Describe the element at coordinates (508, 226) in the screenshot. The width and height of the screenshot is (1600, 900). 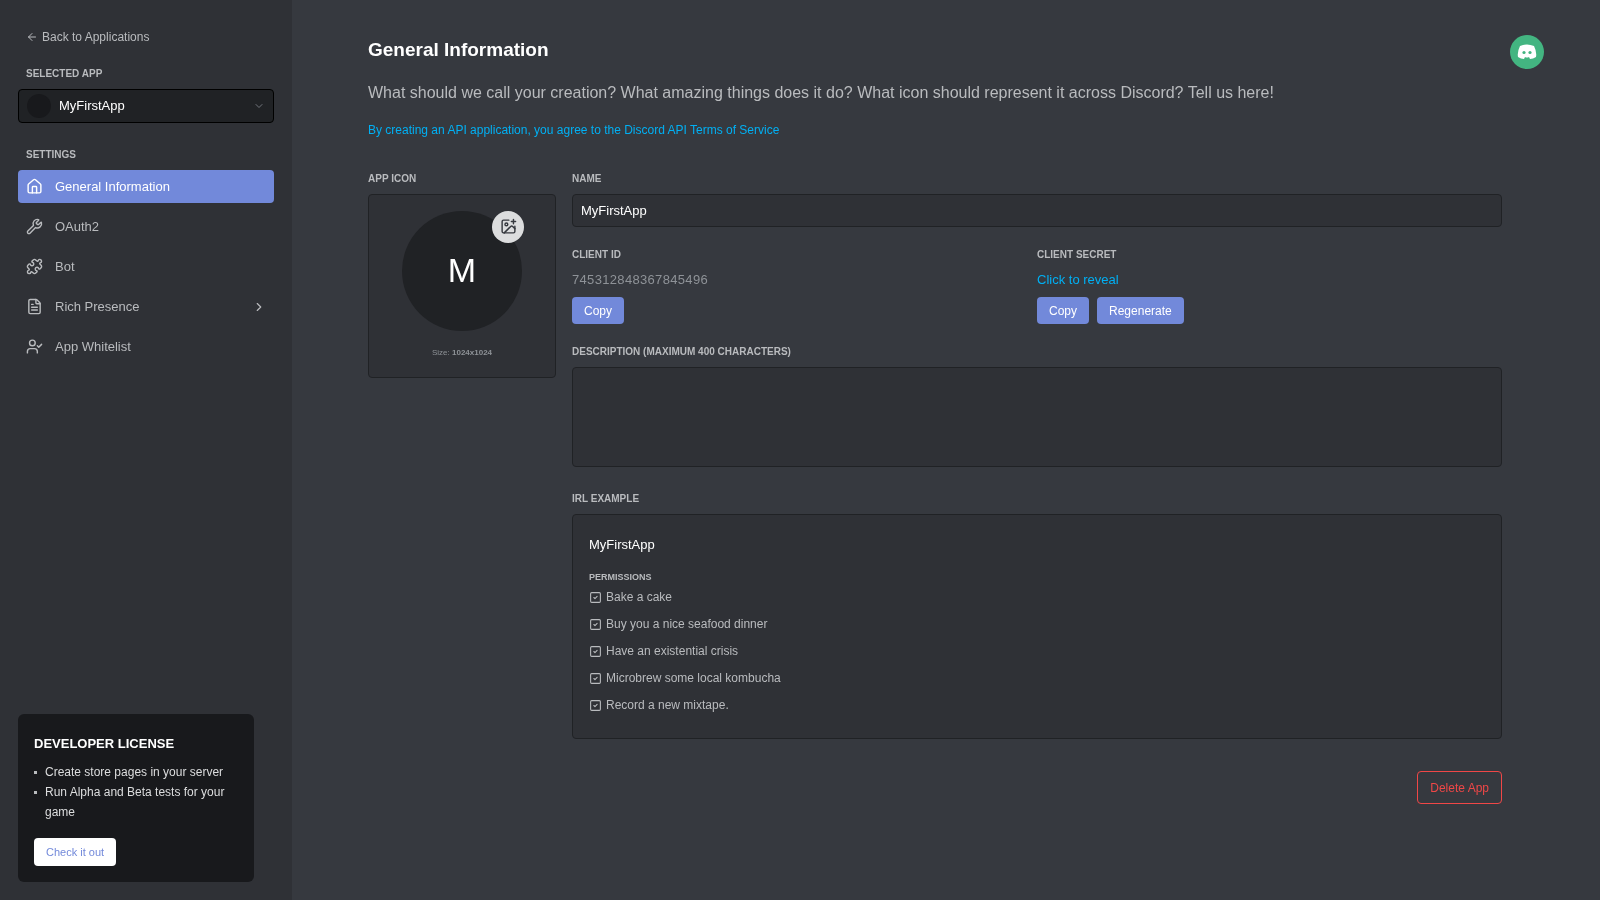
I see `add-image-icon` at that location.